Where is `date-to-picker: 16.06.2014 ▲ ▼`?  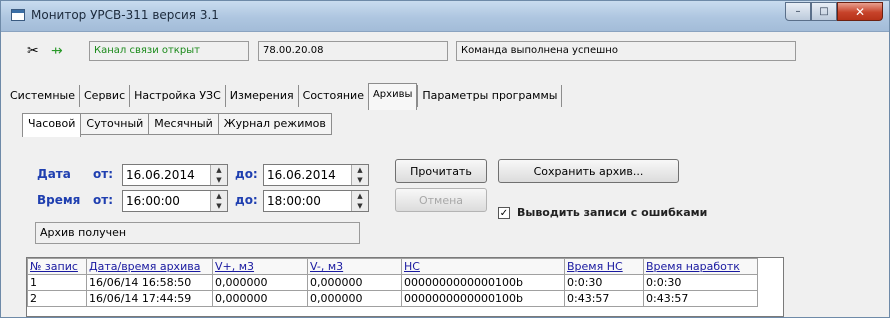 date-to-picker: 16.06.2014 ▲ ▼ is located at coordinates (316, 175).